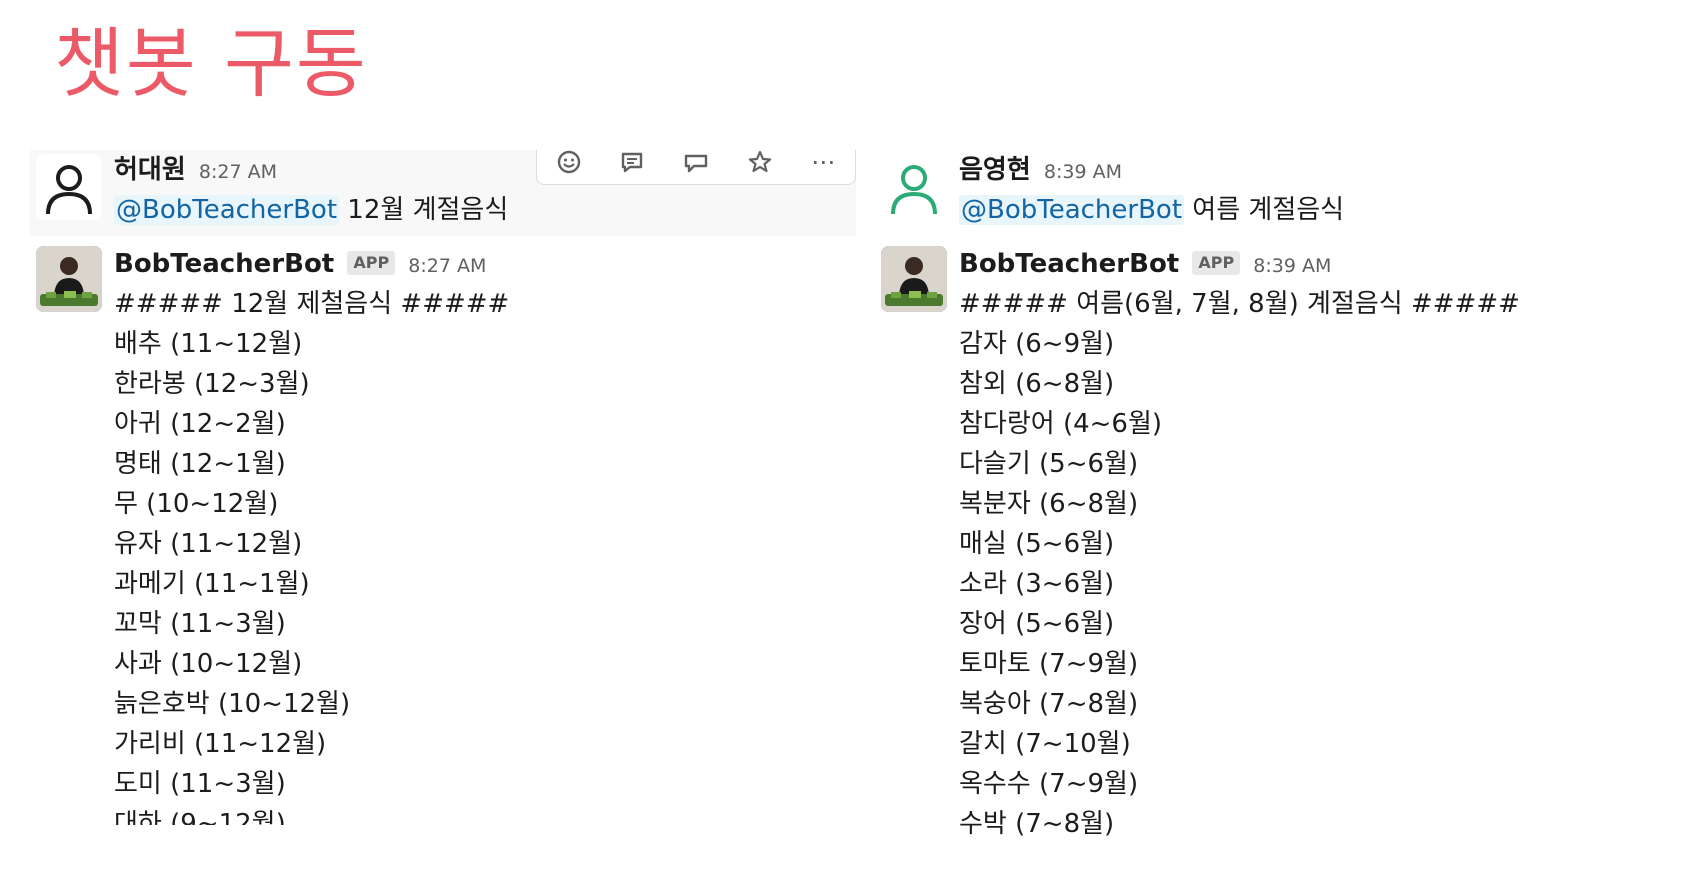 The width and height of the screenshot is (1692, 896). I want to click on seasonal-food-item: 꼬막 (11~3월), so click(200, 624).